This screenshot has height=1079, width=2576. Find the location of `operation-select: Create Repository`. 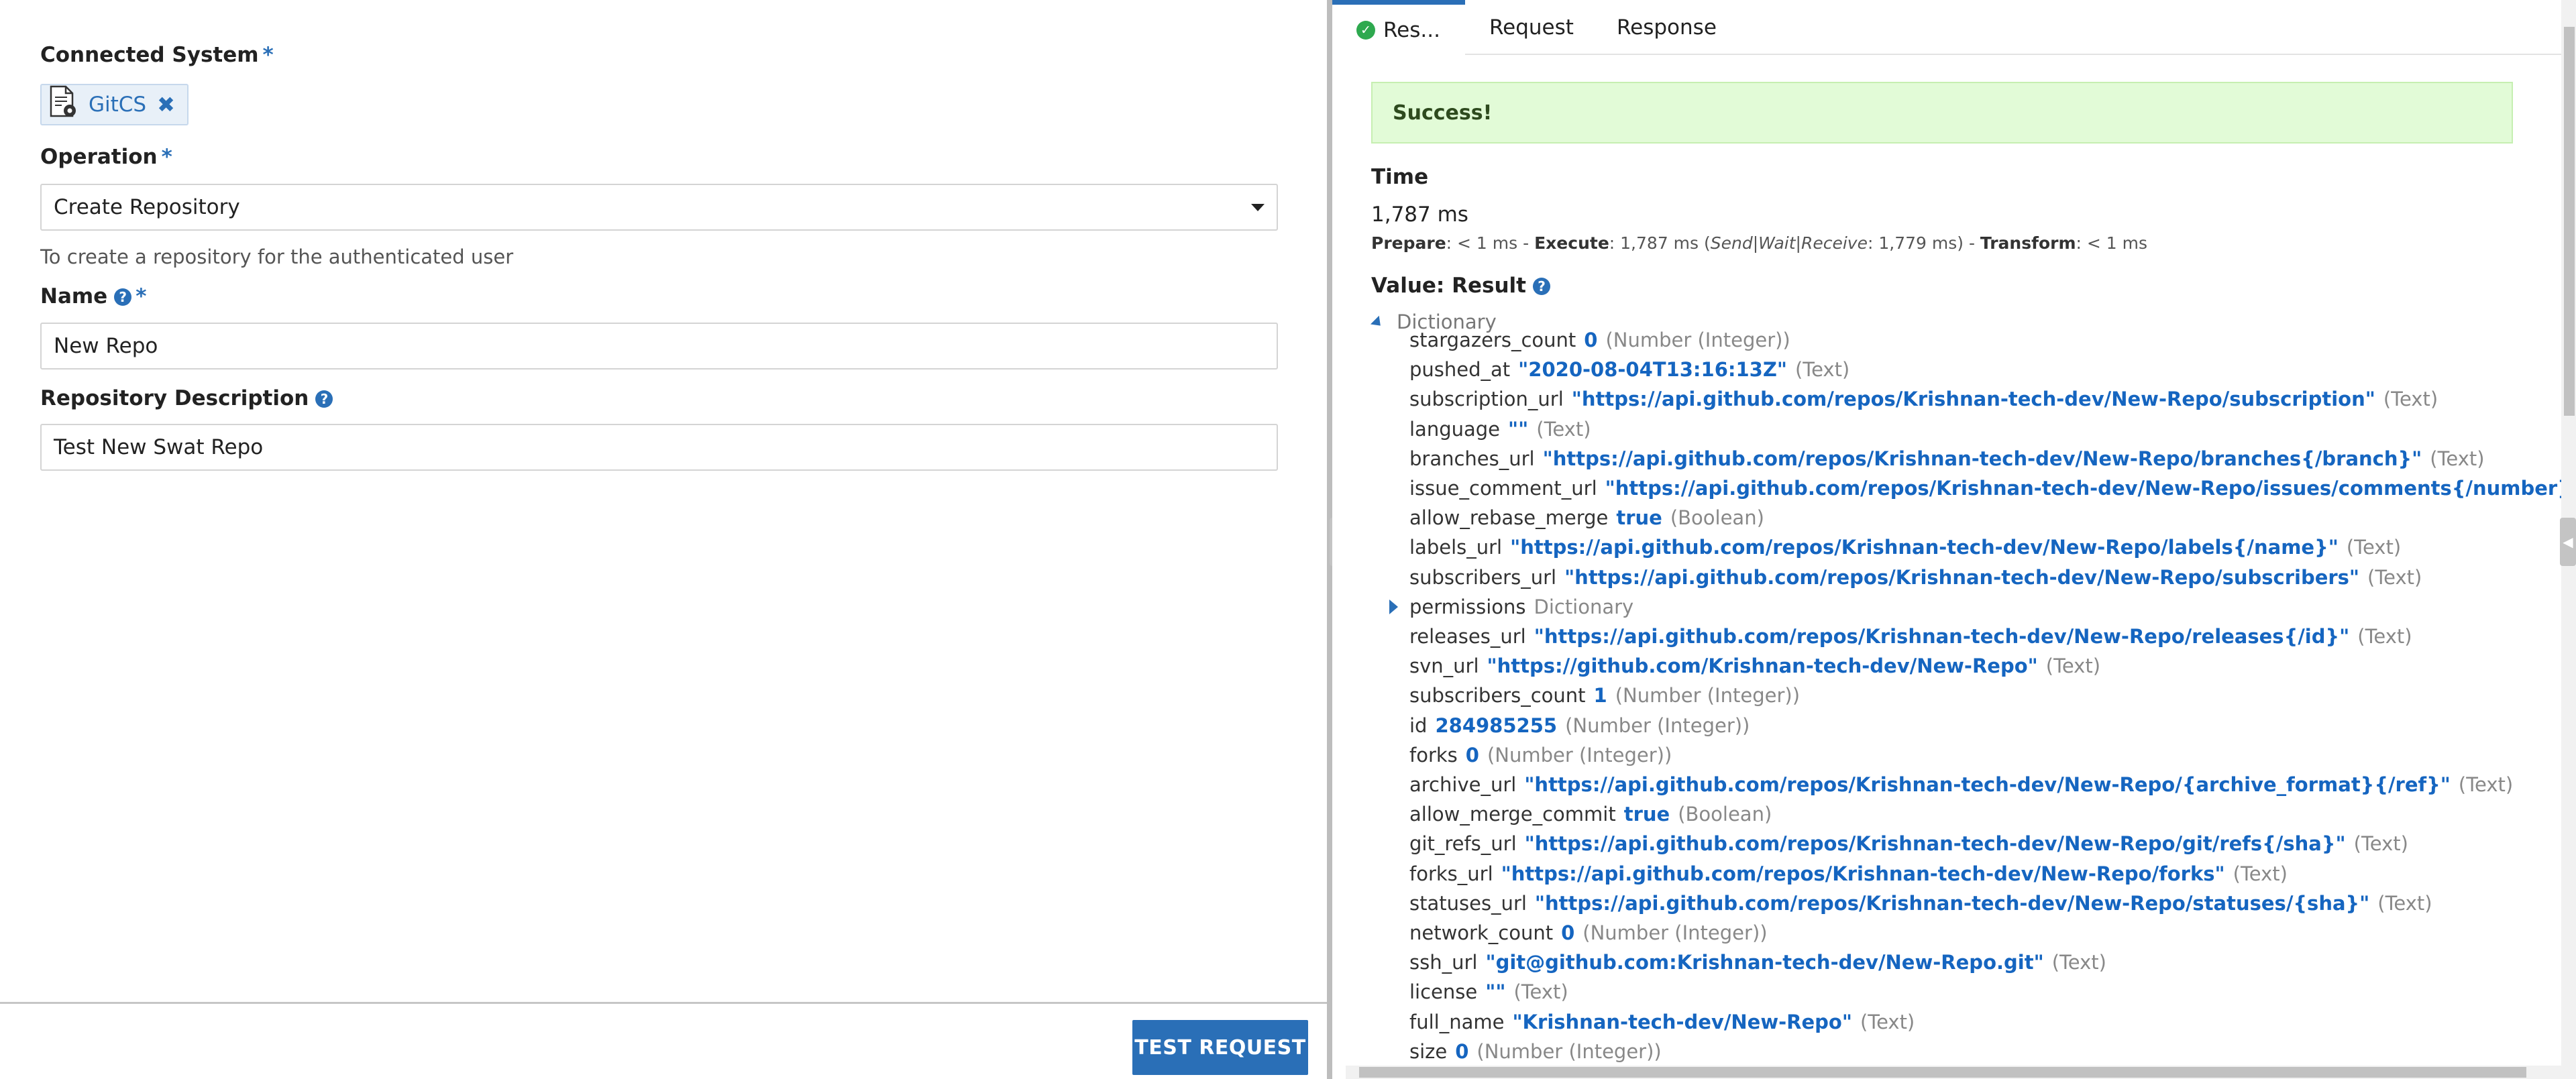

operation-select: Create Repository is located at coordinates (659, 208).